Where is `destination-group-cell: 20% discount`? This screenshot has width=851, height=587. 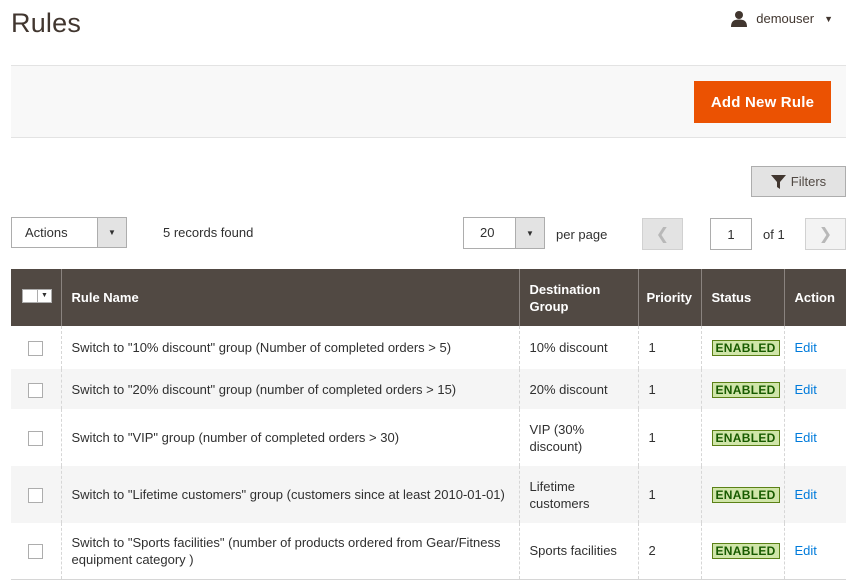
destination-group-cell: 20% discount is located at coordinates (578, 389).